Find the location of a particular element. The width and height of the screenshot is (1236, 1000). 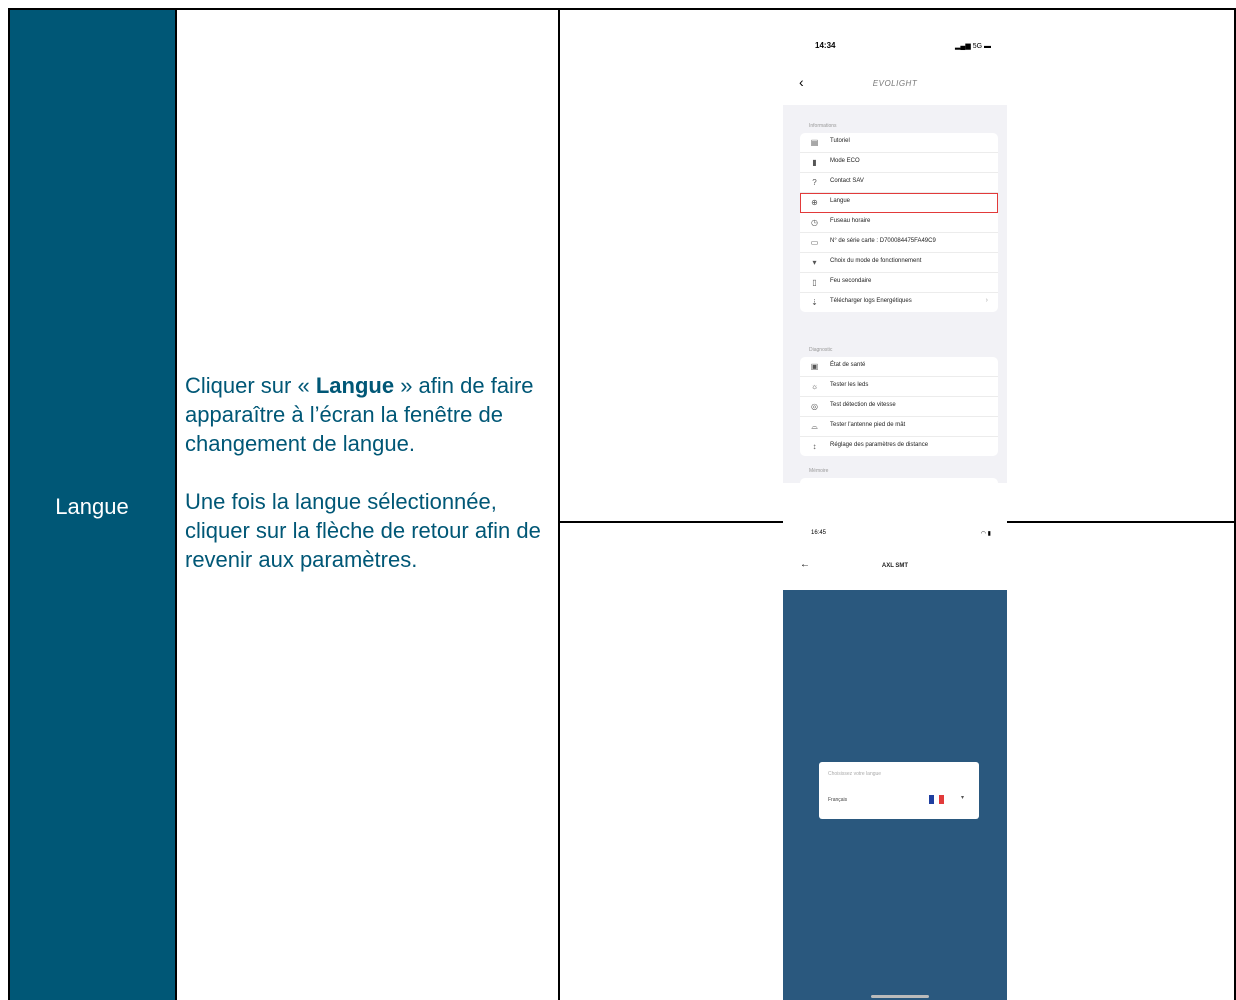

settings-row: ▣ État de santé is located at coordinates (899, 367).